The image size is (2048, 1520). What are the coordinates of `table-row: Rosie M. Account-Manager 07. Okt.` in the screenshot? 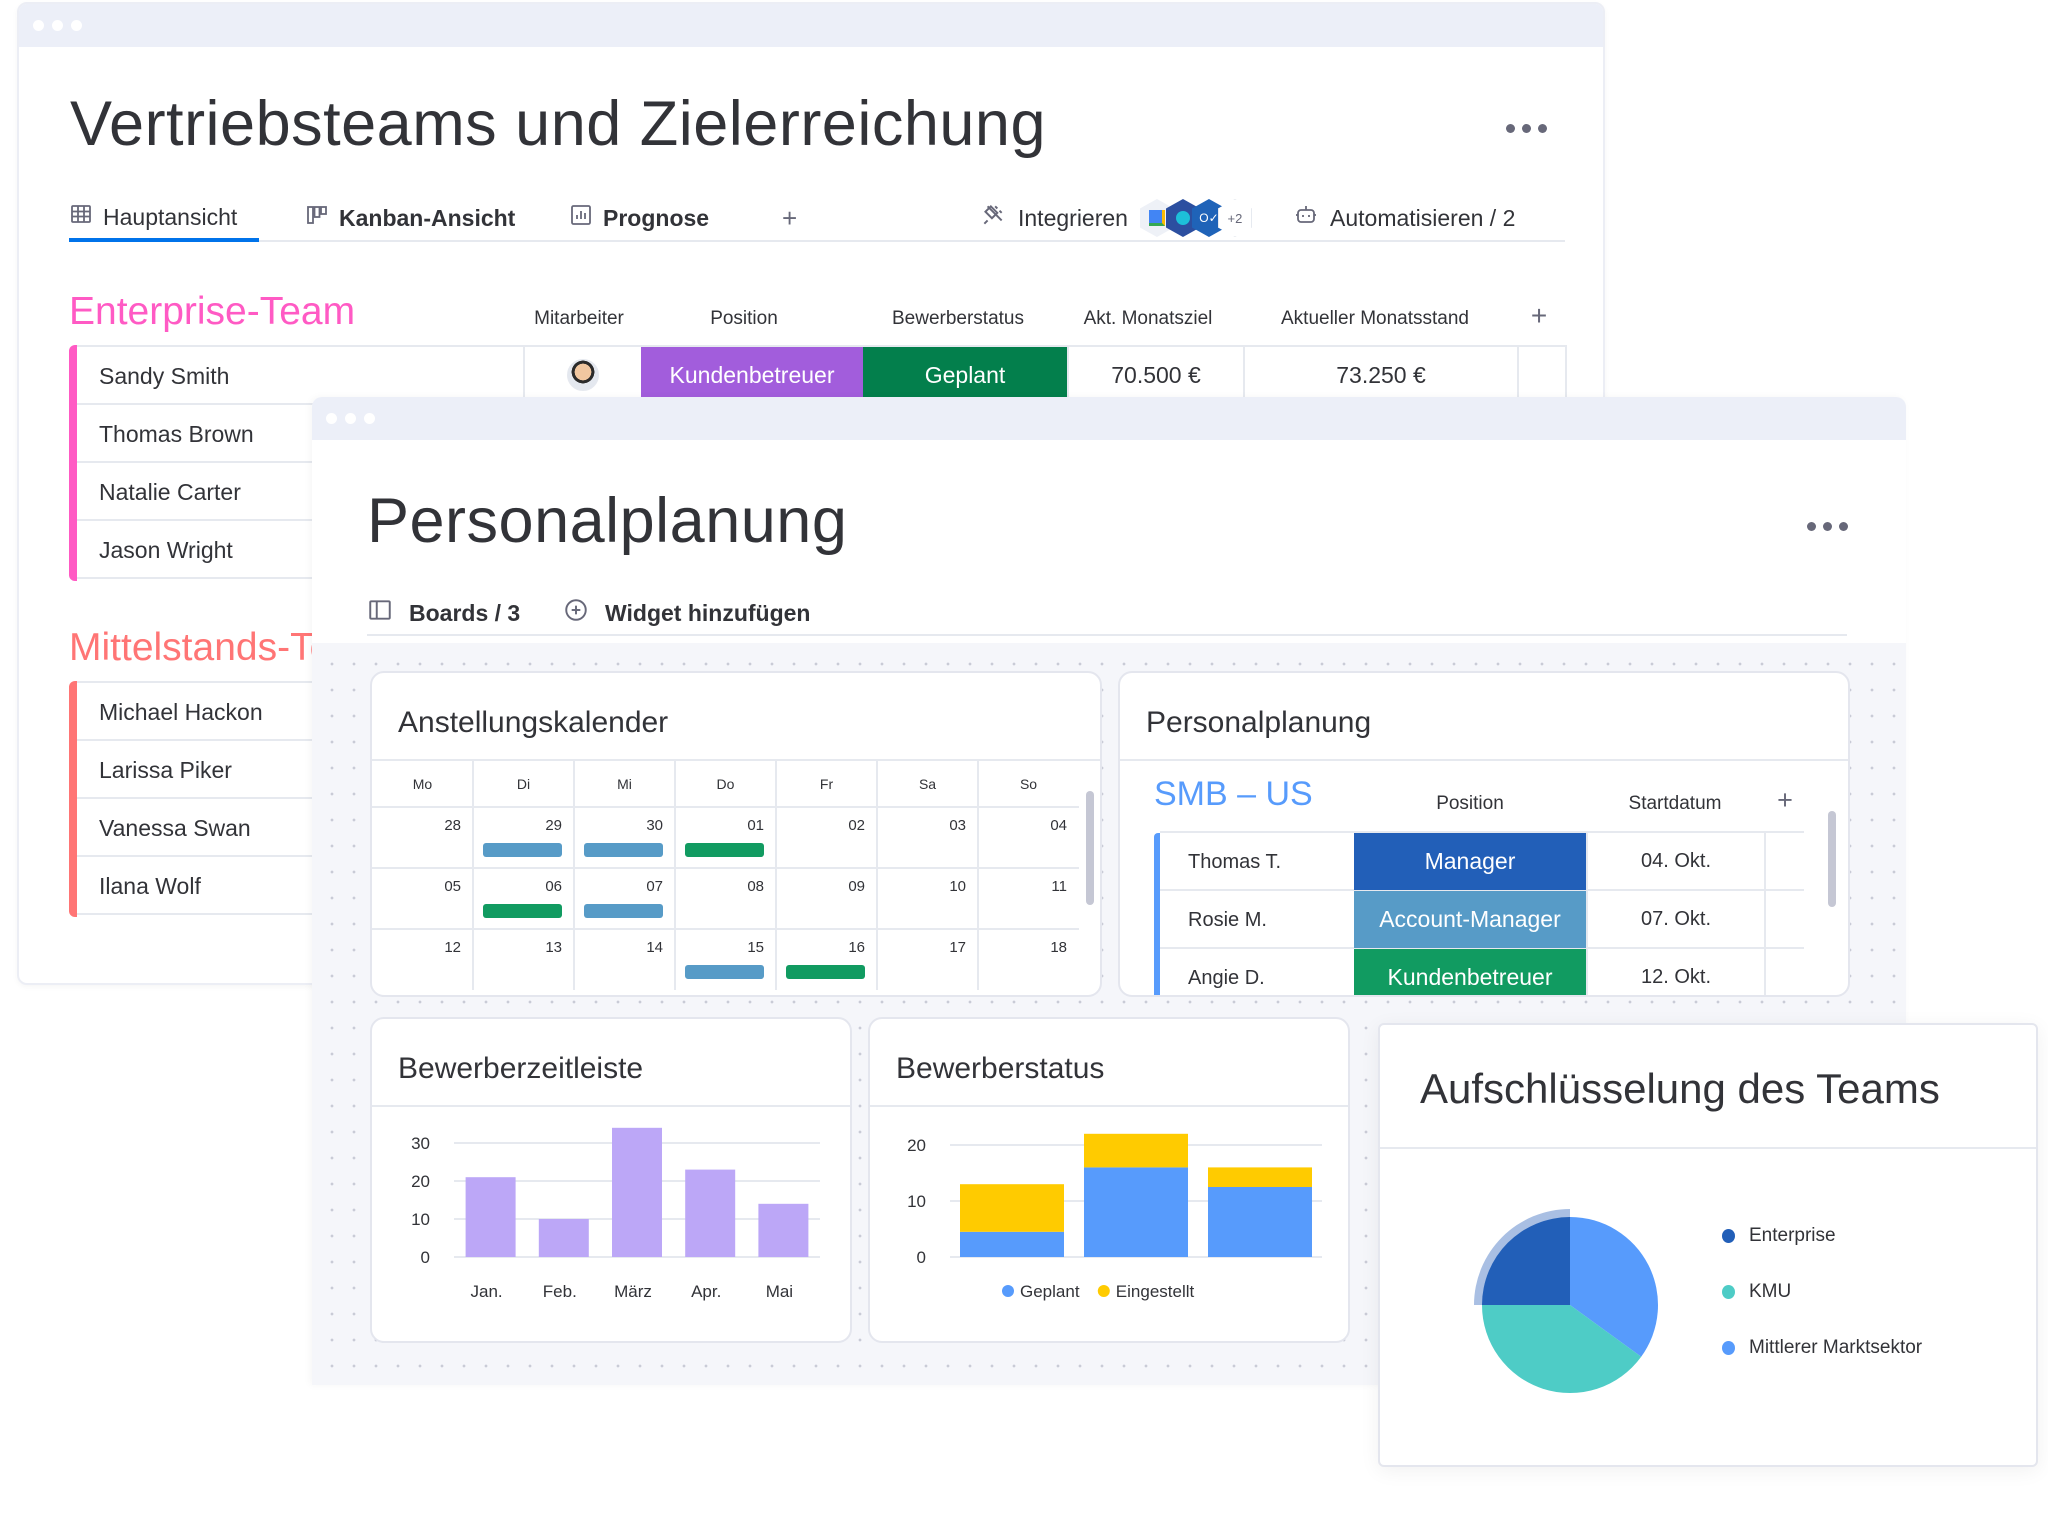 It's located at (1482, 920).